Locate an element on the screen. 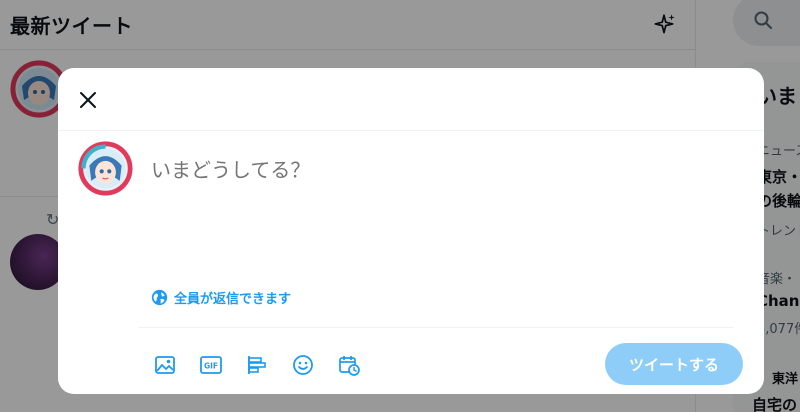 This screenshot has height=412, width=800. image-icon is located at coordinates (165, 365).